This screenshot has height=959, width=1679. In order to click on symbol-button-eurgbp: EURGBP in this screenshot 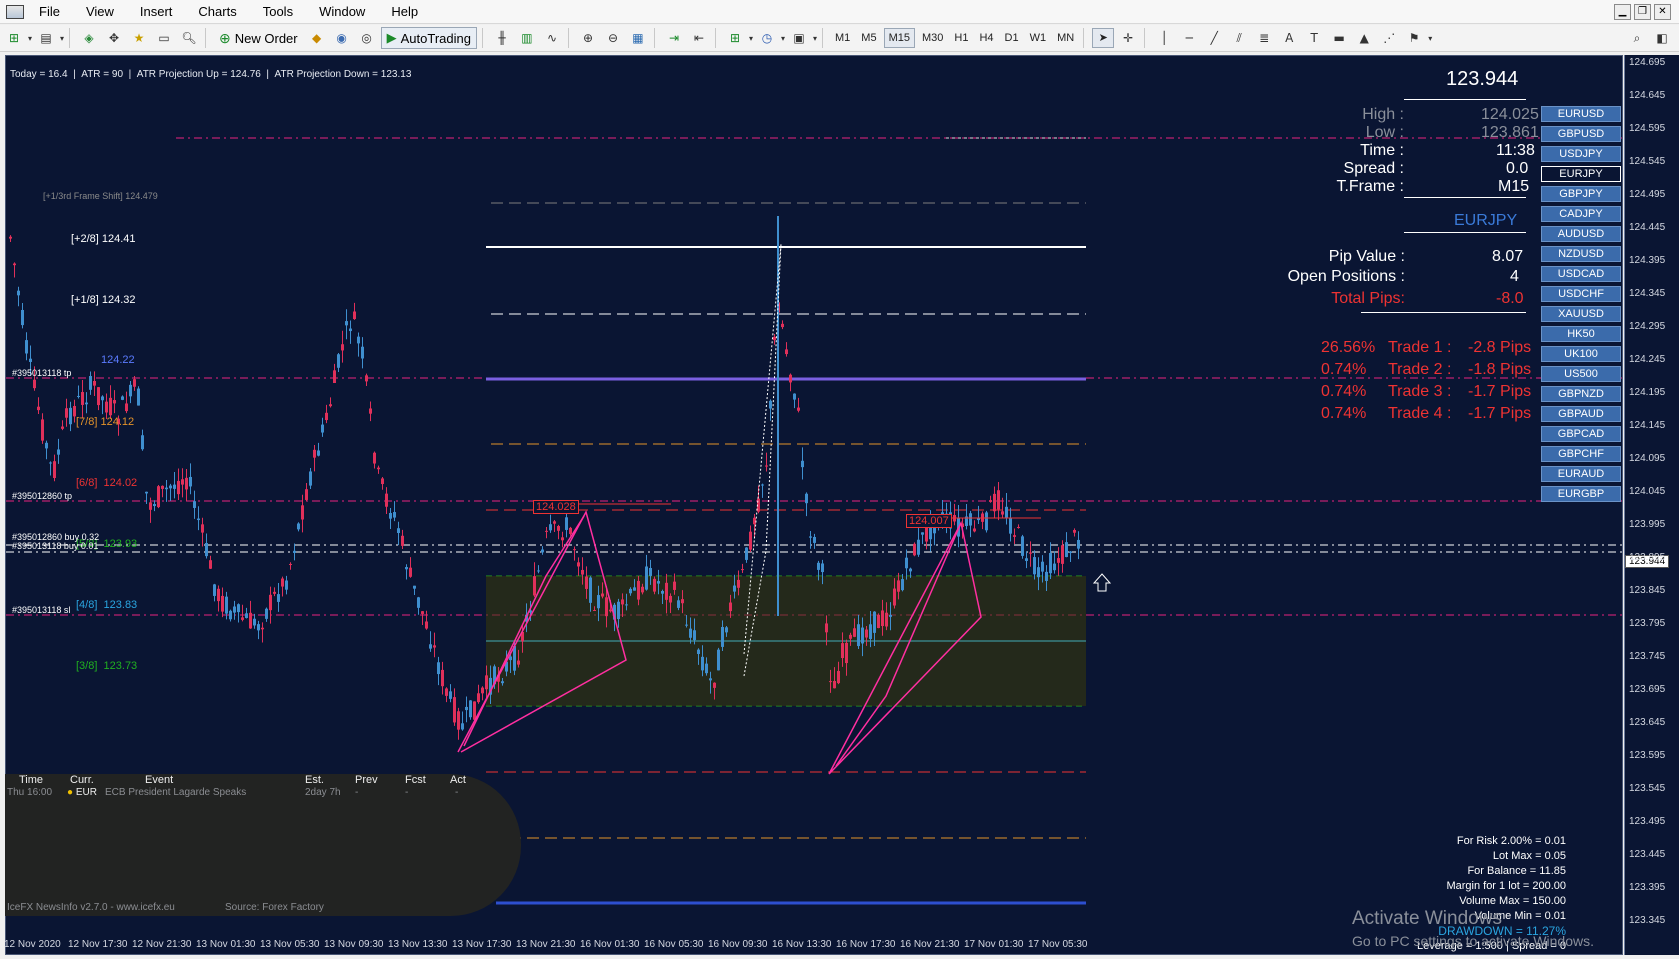, I will do `click(1581, 494)`.